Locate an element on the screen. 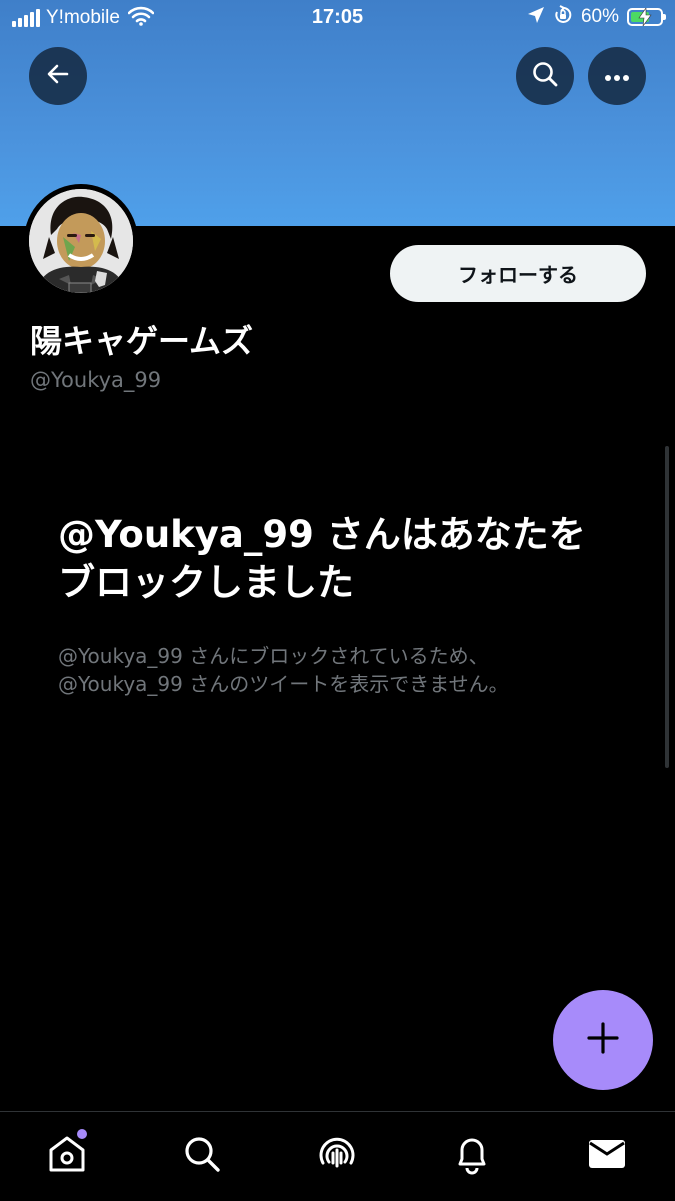  tab-messages is located at coordinates (607, 1156).